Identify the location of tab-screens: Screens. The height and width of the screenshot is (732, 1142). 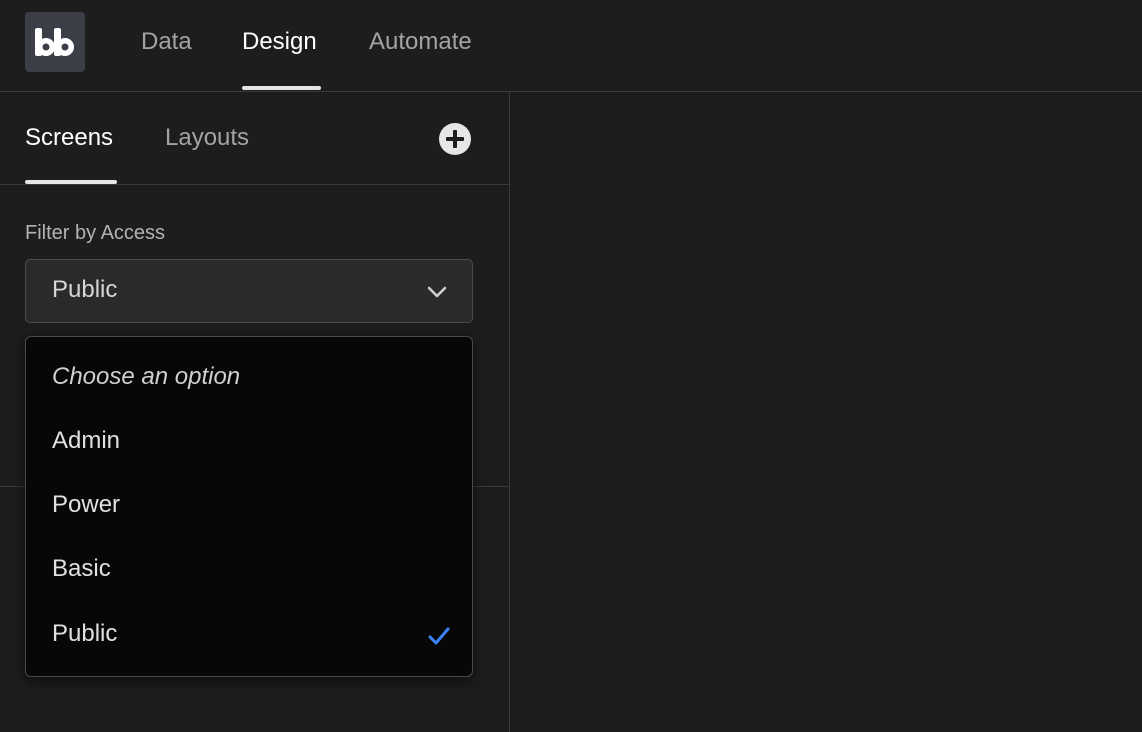
(69, 138).